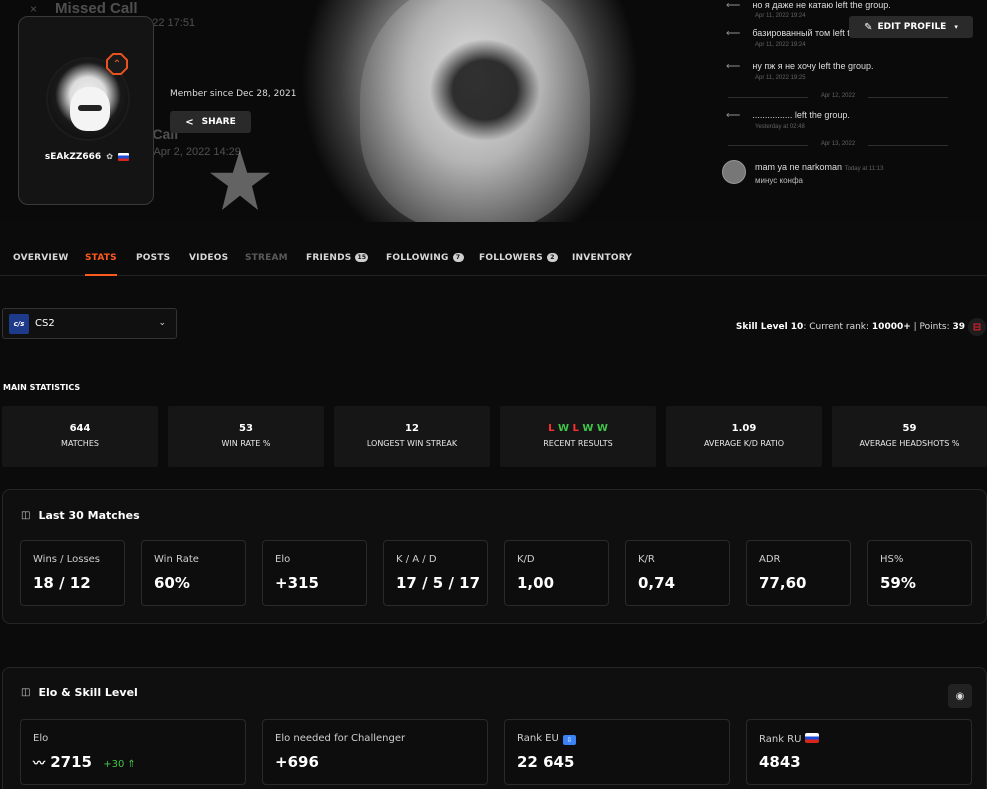 Image resolution: width=987 pixels, height=789 pixels. Describe the element at coordinates (602, 258) in the screenshot. I see `tab-inventory: INVENTORY` at that location.